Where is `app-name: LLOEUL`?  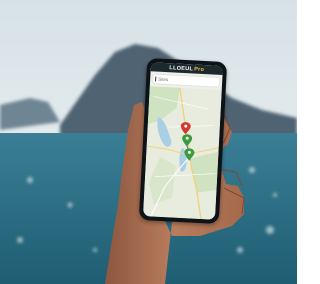 app-name: LLOEUL is located at coordinates (181, 68).